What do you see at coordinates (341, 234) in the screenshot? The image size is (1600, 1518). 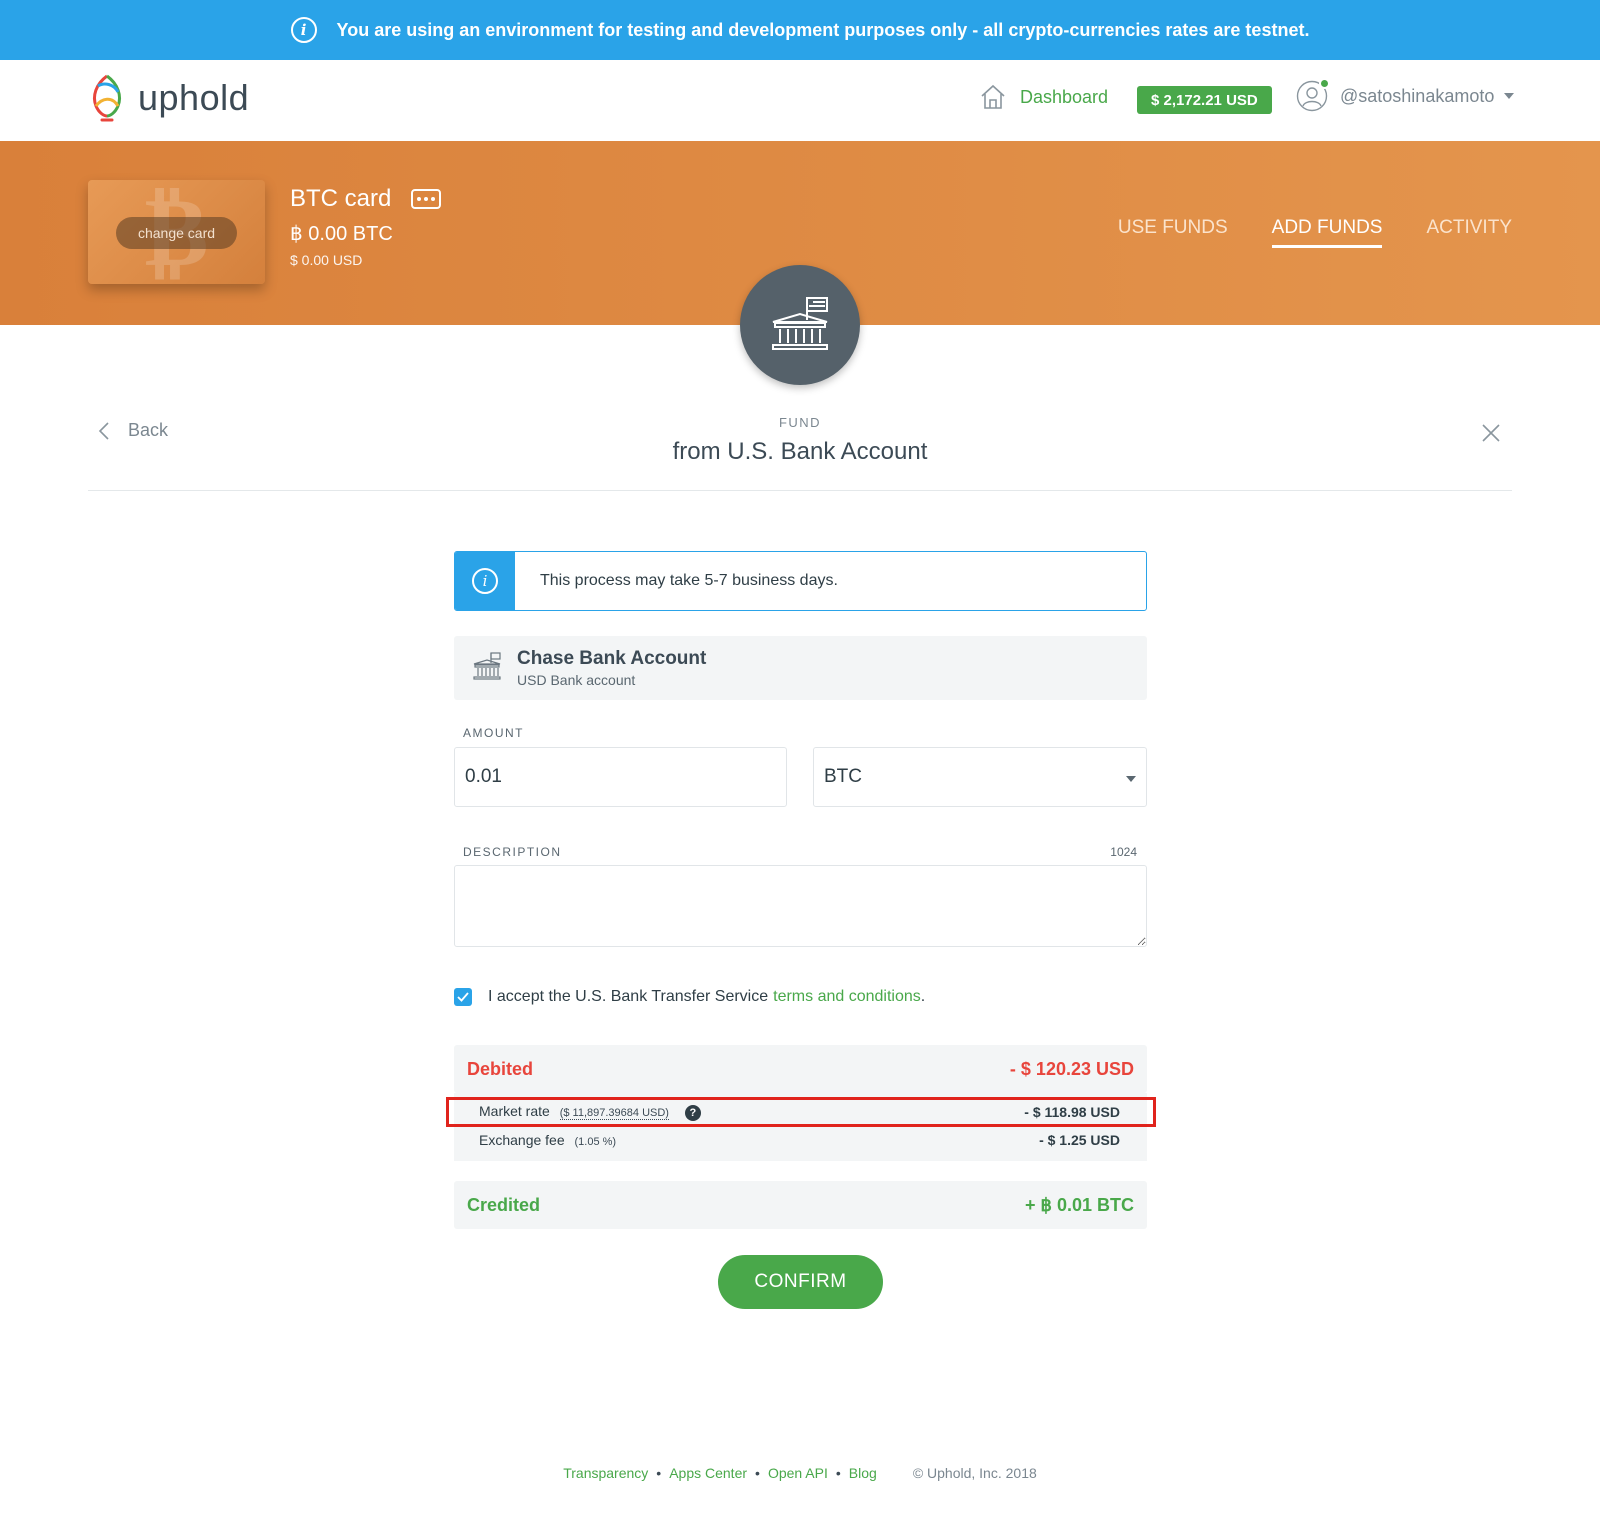 I see `card-balance: ฿ 0.00 BTC` at bounding box center [341, 234].